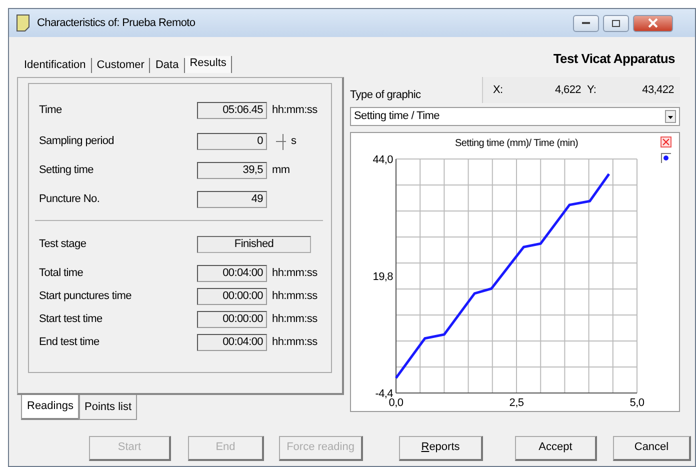 The height and width of the screenshot is (467, 696). What do you see at coordinates (591, 90) in the screenshot?
I see `y-label: Y:` at bounding box center [591, 90].